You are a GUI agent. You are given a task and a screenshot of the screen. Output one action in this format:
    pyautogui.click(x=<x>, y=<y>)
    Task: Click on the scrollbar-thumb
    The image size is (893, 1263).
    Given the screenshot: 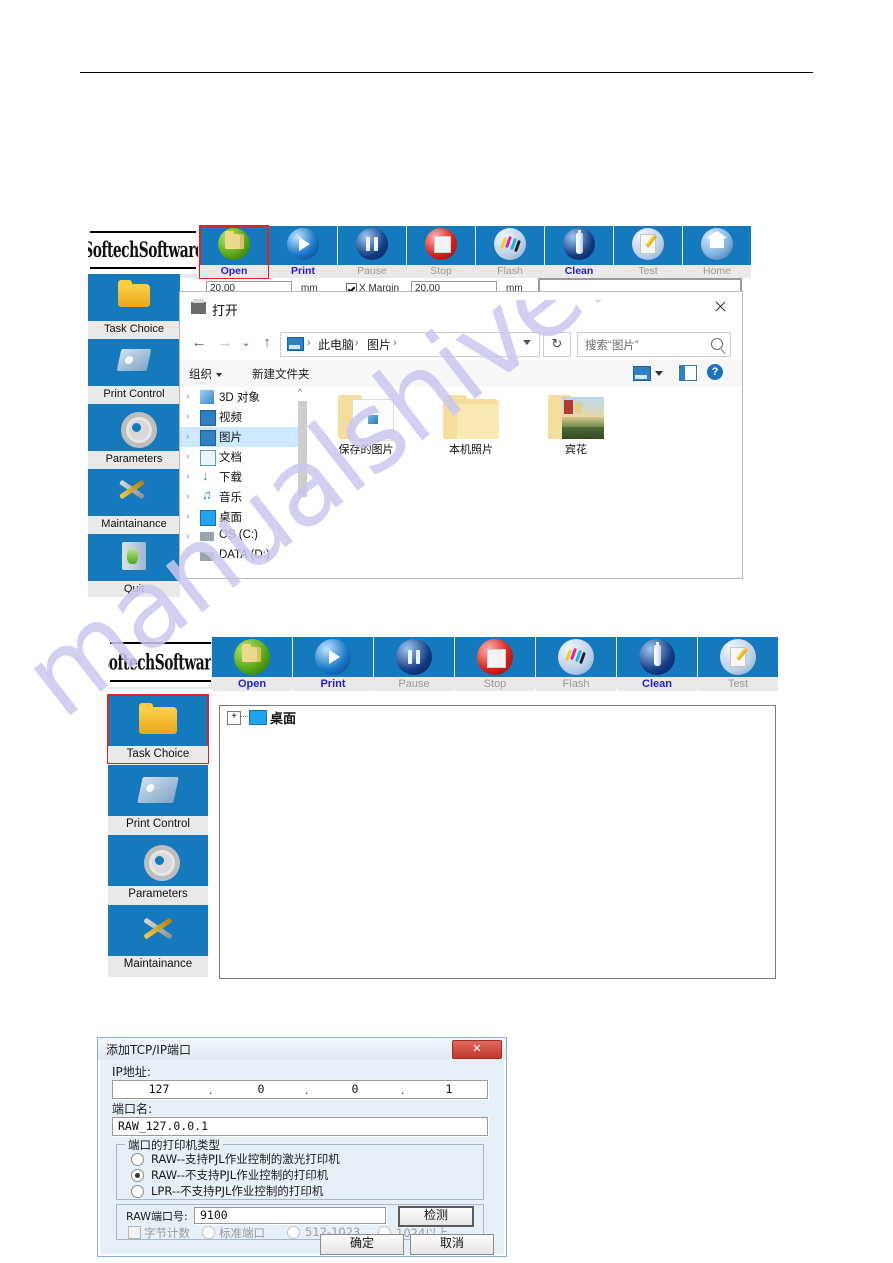 What is the action you would take?
    pyautogui.click(x=302, y=449)
    